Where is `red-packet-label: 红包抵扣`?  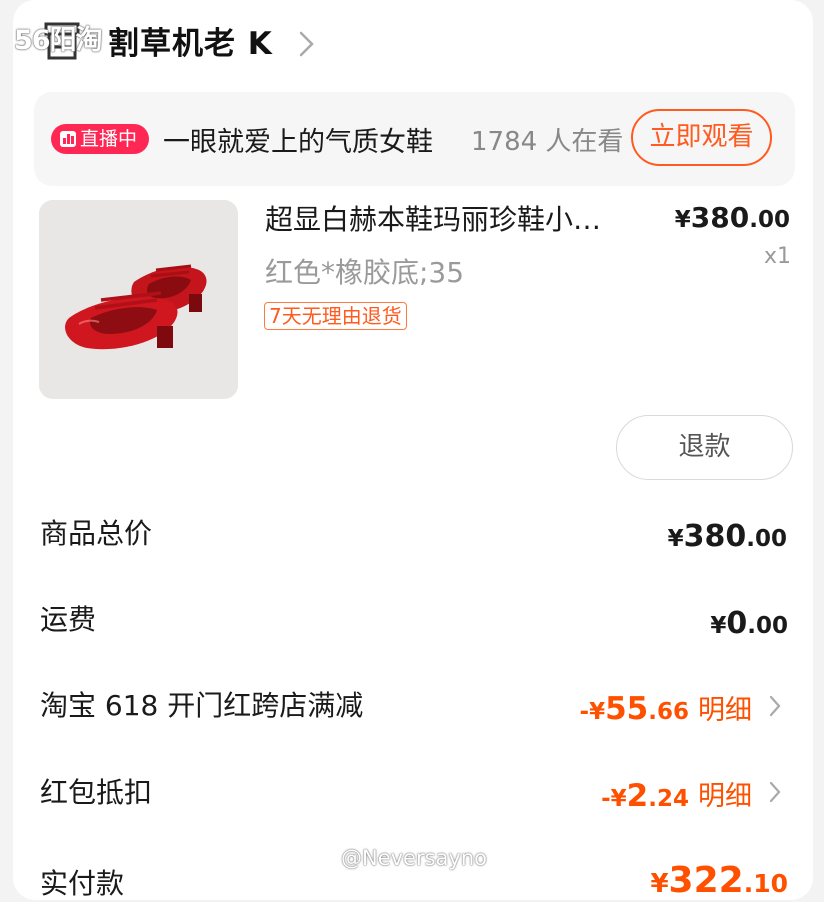
red-packet-label: 红包抵扣 is located at coordinates (96, 792).